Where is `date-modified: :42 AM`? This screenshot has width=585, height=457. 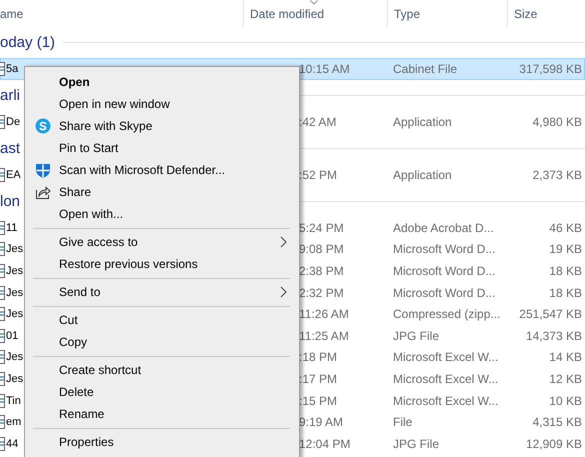 date-modified: :42 AM is located at coordinates (317, 122).